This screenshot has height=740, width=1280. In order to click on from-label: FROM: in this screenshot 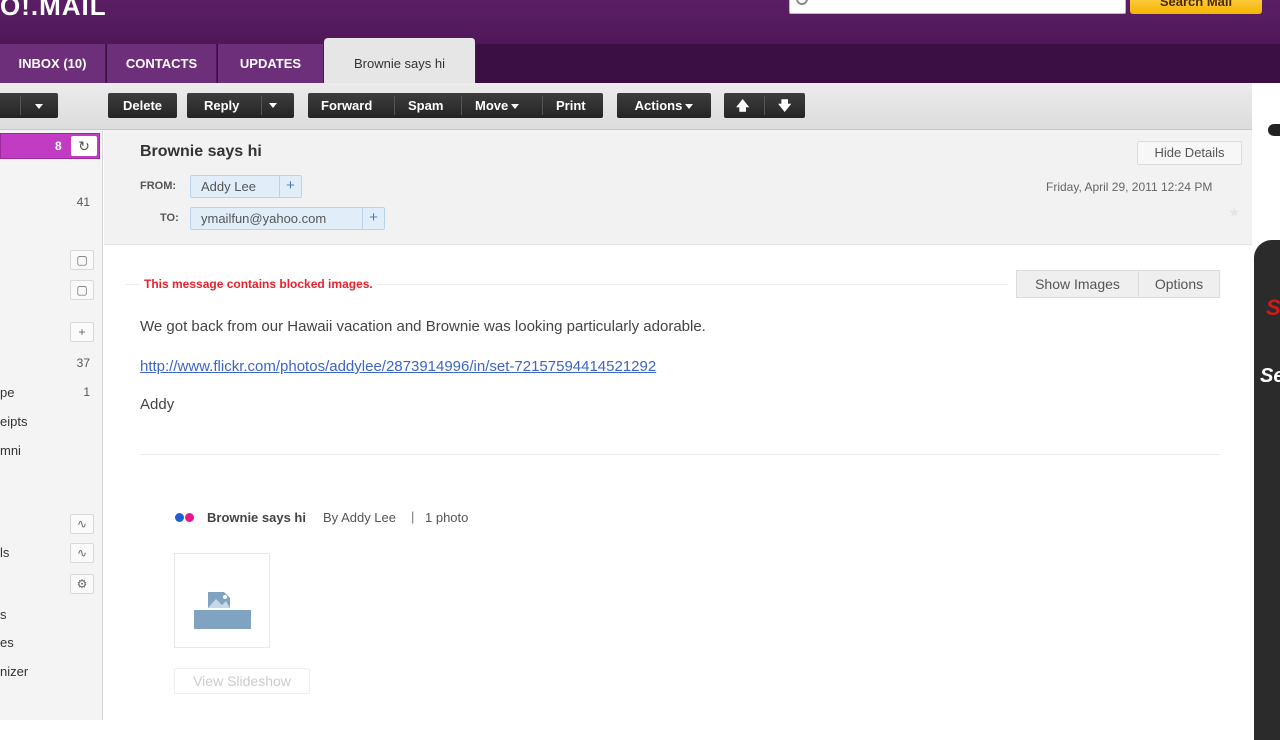, I will do `click(158, 186)`.